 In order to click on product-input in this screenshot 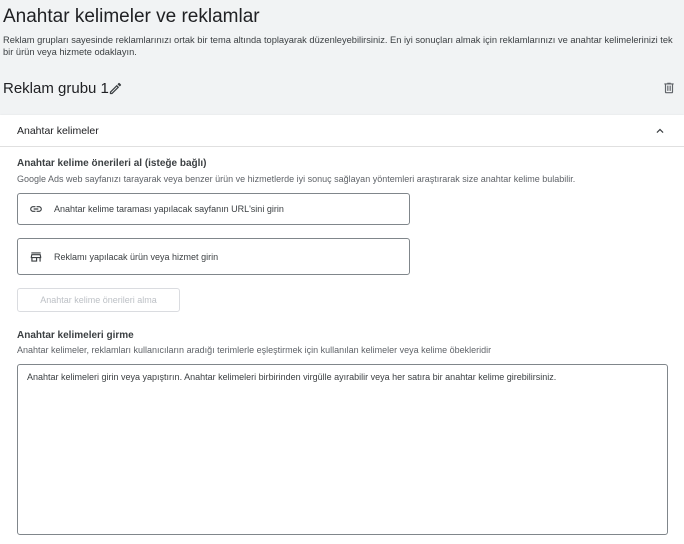, I will do `click(224, 256)`.